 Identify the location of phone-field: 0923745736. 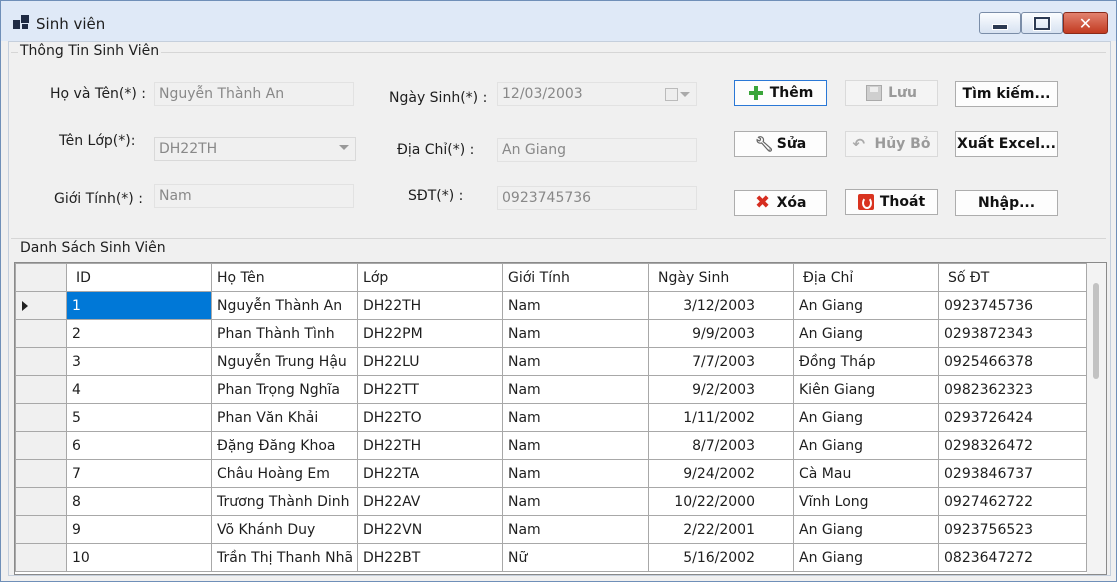
(597, 198).